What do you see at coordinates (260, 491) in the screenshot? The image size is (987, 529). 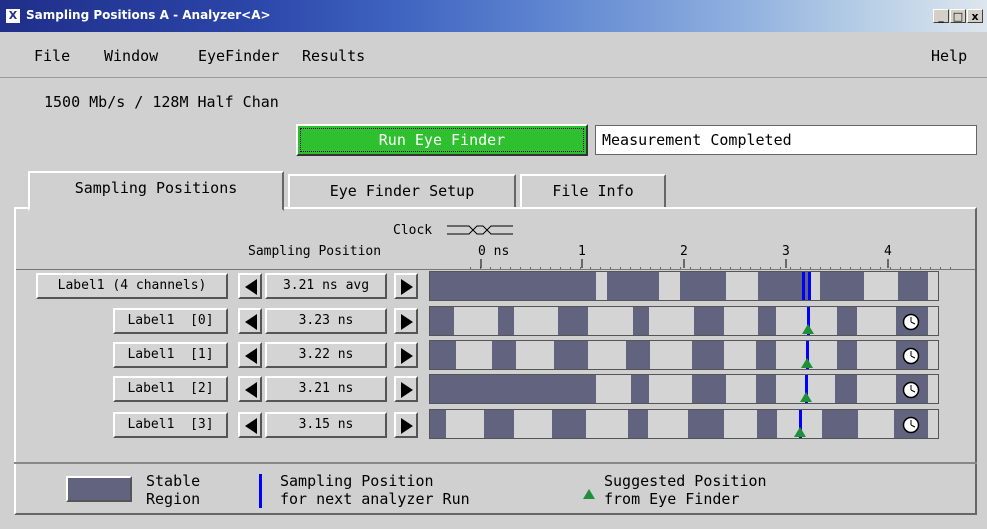 I see `sampling-position-legend-icon` at bounding box center [260, 491].